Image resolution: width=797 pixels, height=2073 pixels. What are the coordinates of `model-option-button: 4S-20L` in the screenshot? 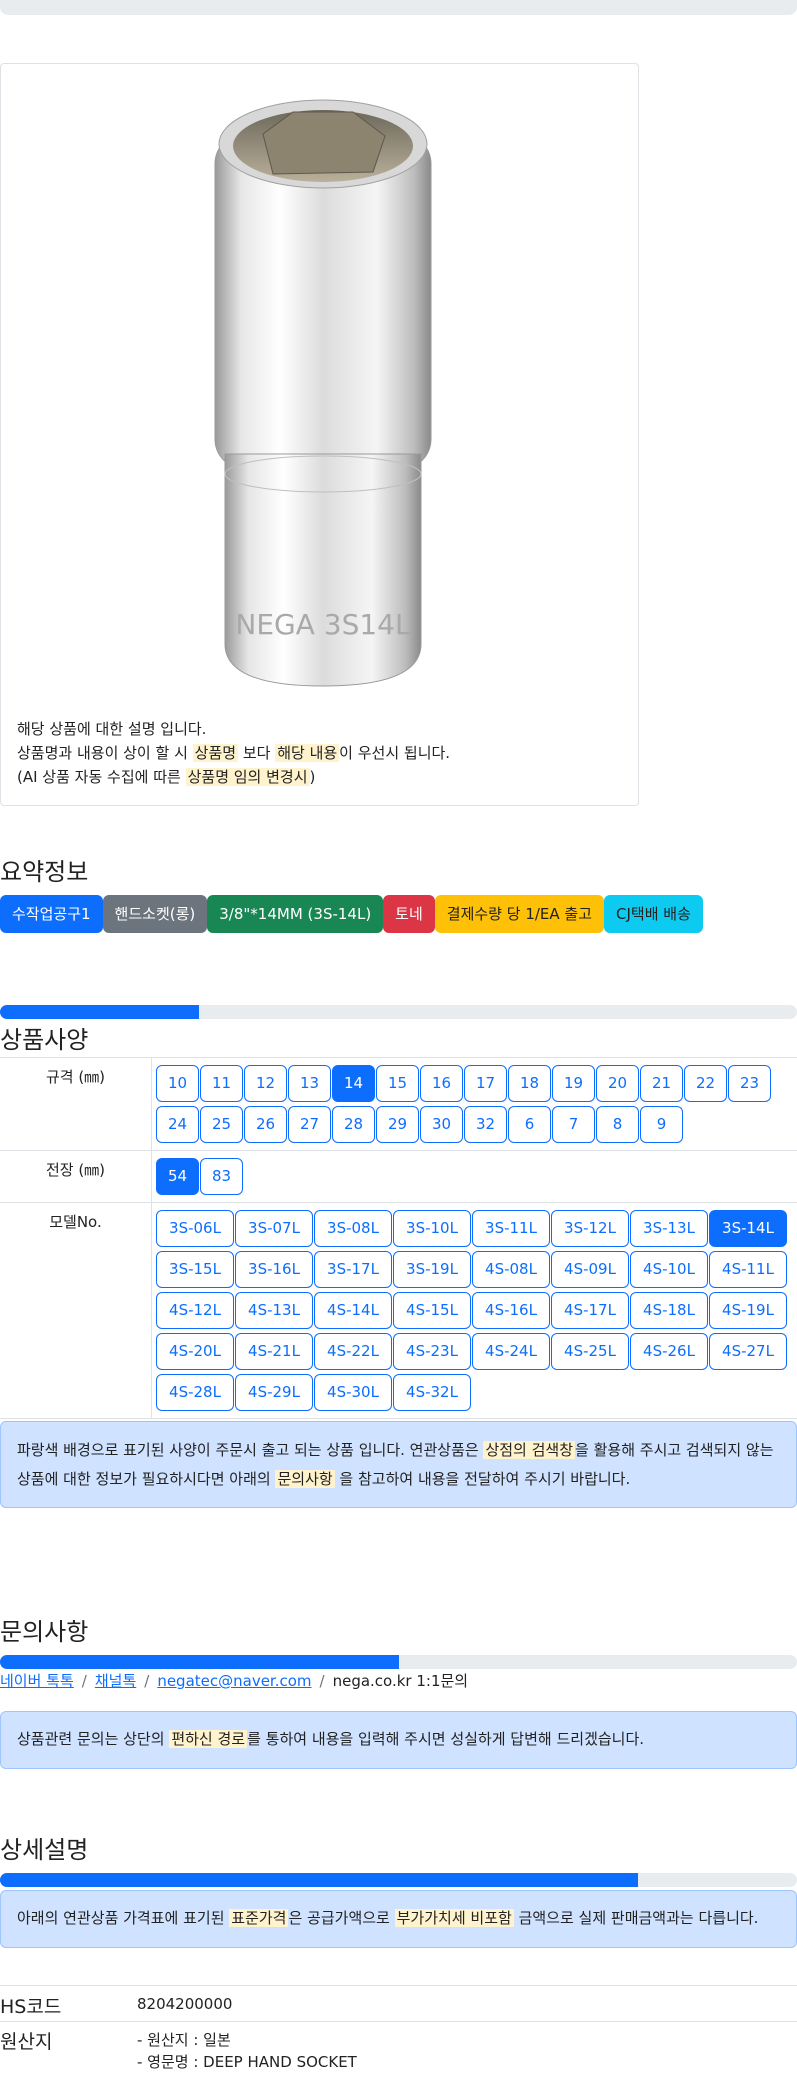 It's located at (195, 1351).